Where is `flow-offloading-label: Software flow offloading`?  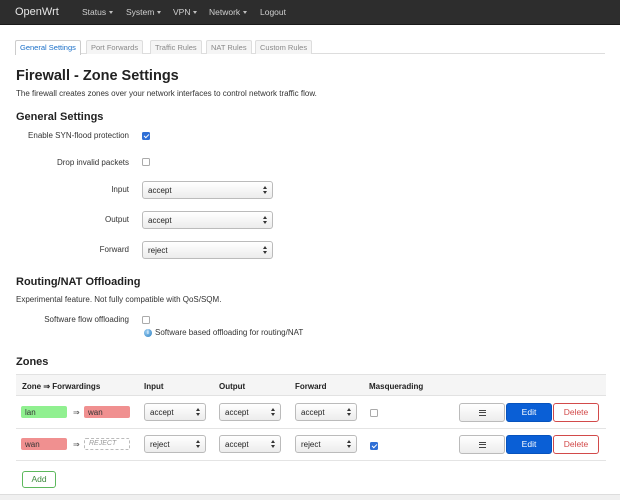
flow-offloading-label: Software flow offloading is located at coordinates (86, 319).